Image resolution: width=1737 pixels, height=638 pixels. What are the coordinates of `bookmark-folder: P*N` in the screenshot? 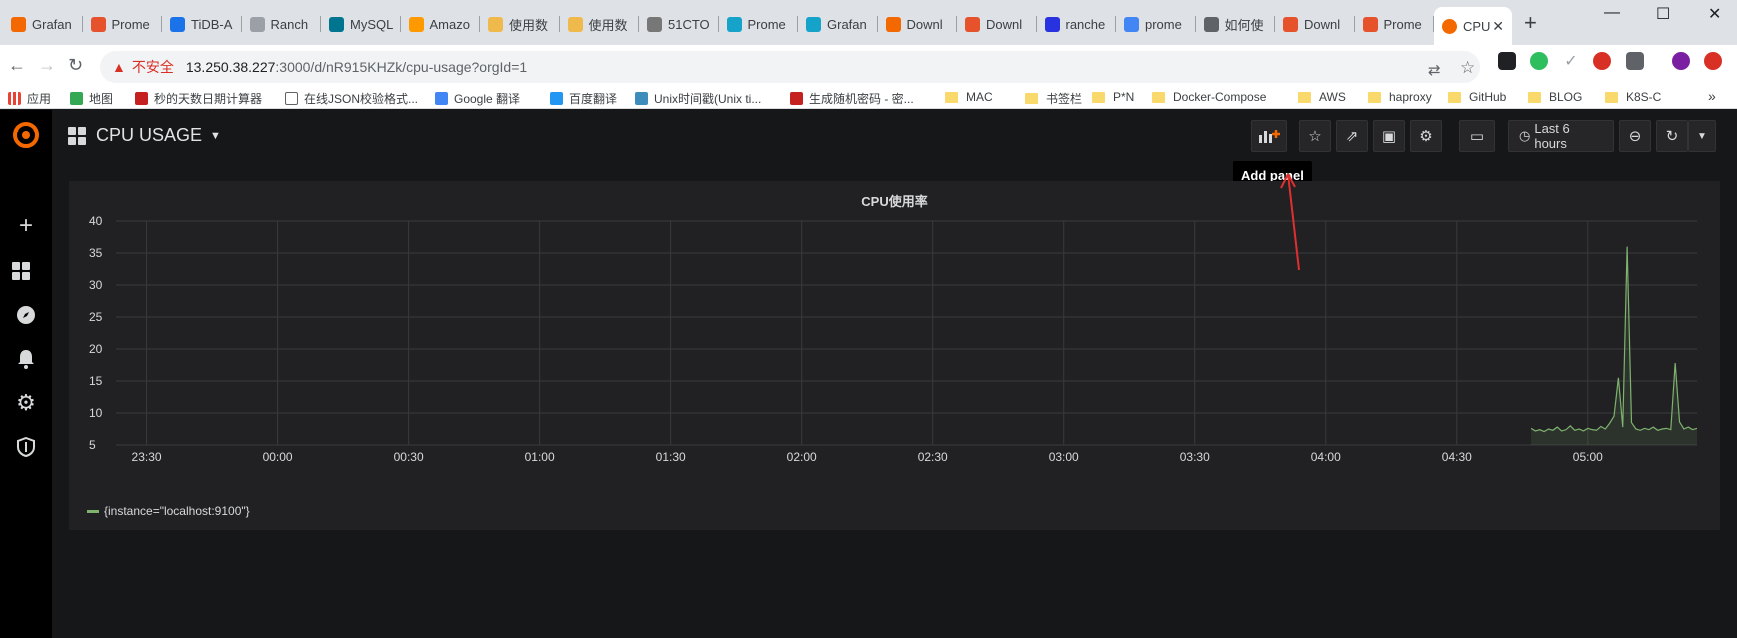 It's located at (1113, 97).